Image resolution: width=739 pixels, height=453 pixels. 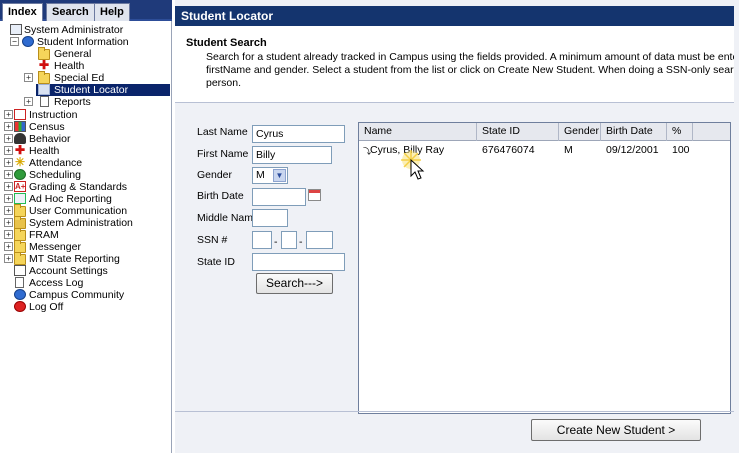 I want to click on tree-item-campus-community: Campus Community, so click(x=86, y=295).